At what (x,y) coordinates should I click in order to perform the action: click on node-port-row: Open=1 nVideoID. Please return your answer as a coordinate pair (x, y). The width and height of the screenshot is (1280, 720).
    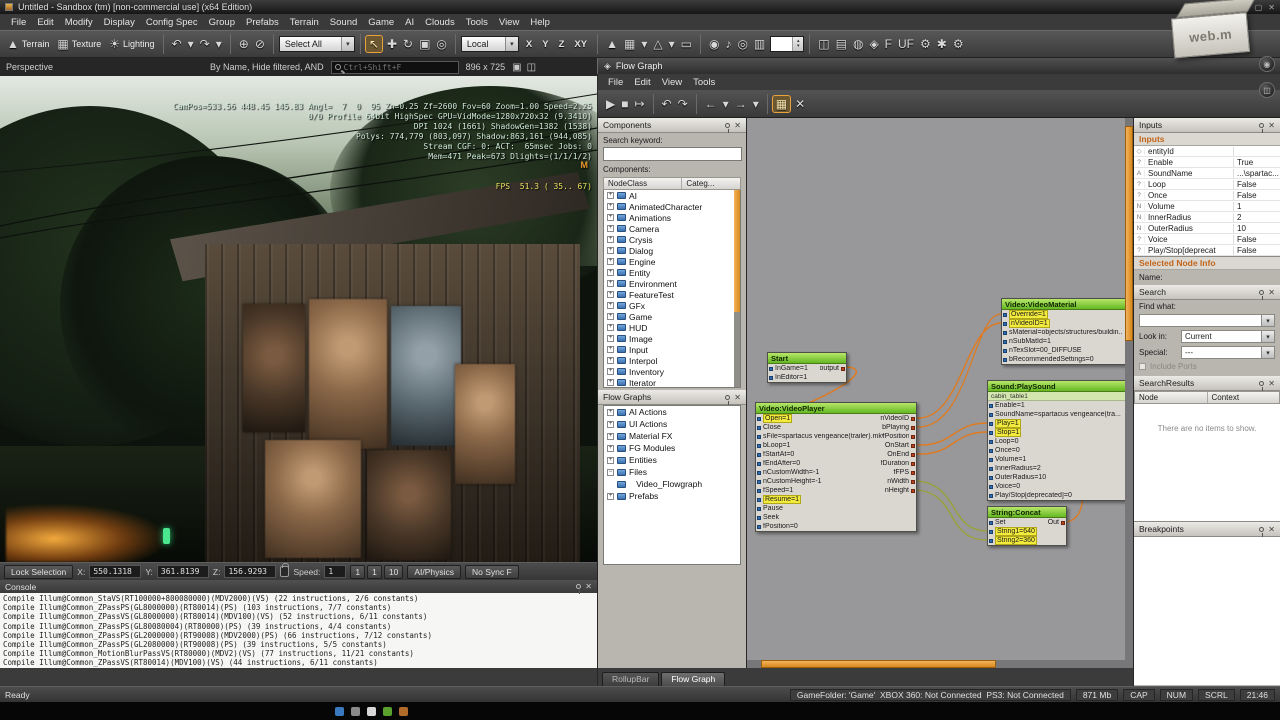
    Looking at the image, I should click on (836, 418).